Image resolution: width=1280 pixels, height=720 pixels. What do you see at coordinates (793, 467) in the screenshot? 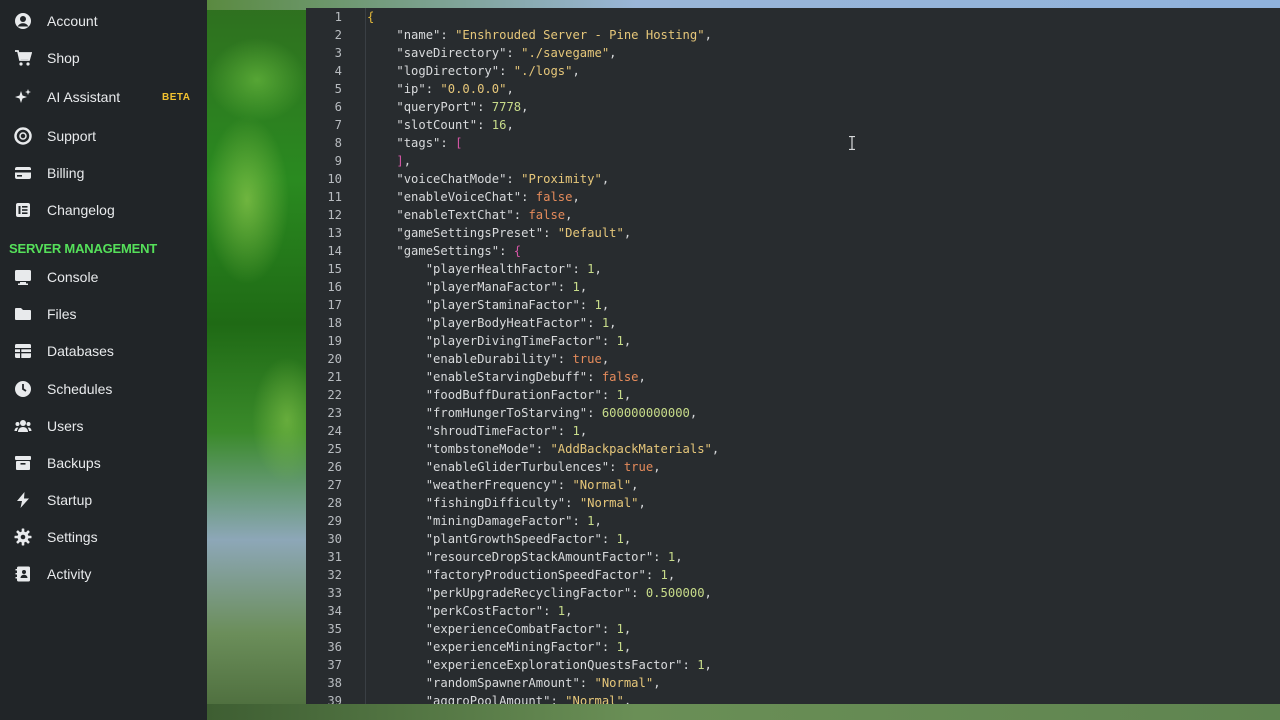
I see `code-line: 26 "enableGliderTurbulences": true,` at bounding box center [793, 467].